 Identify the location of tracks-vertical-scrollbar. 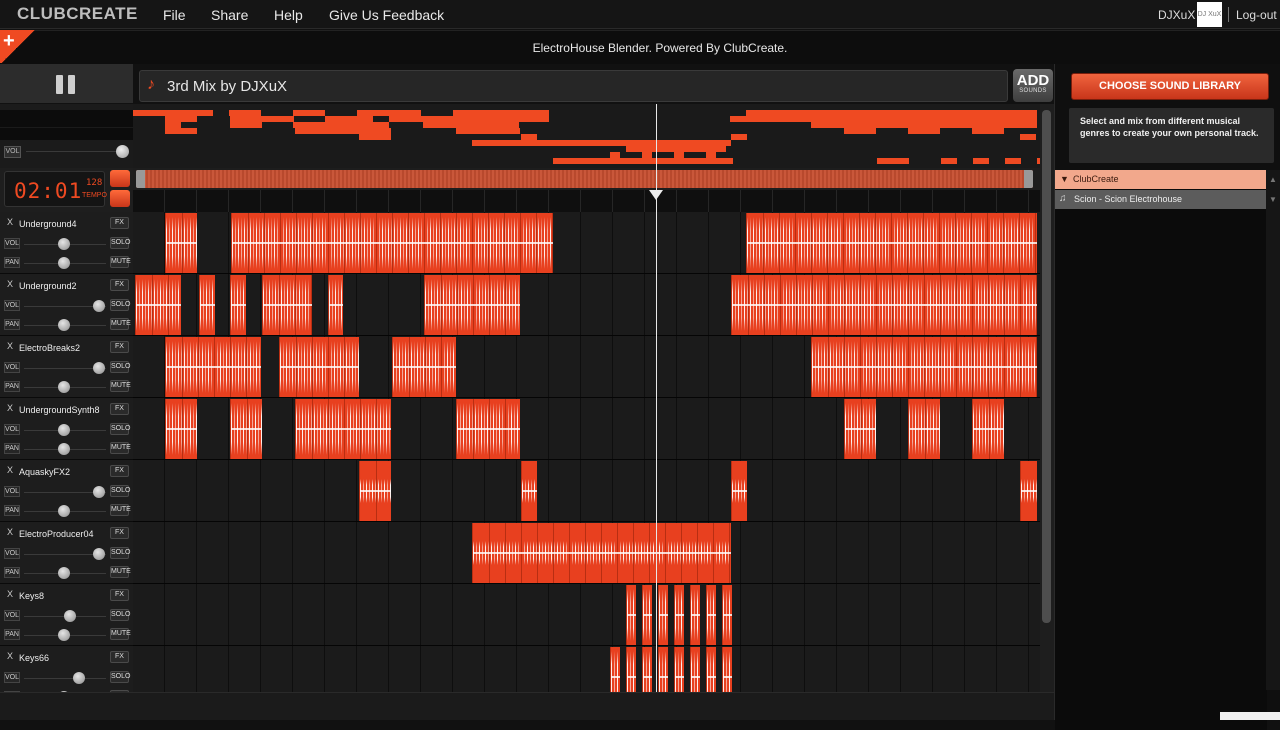
(1047, 398).